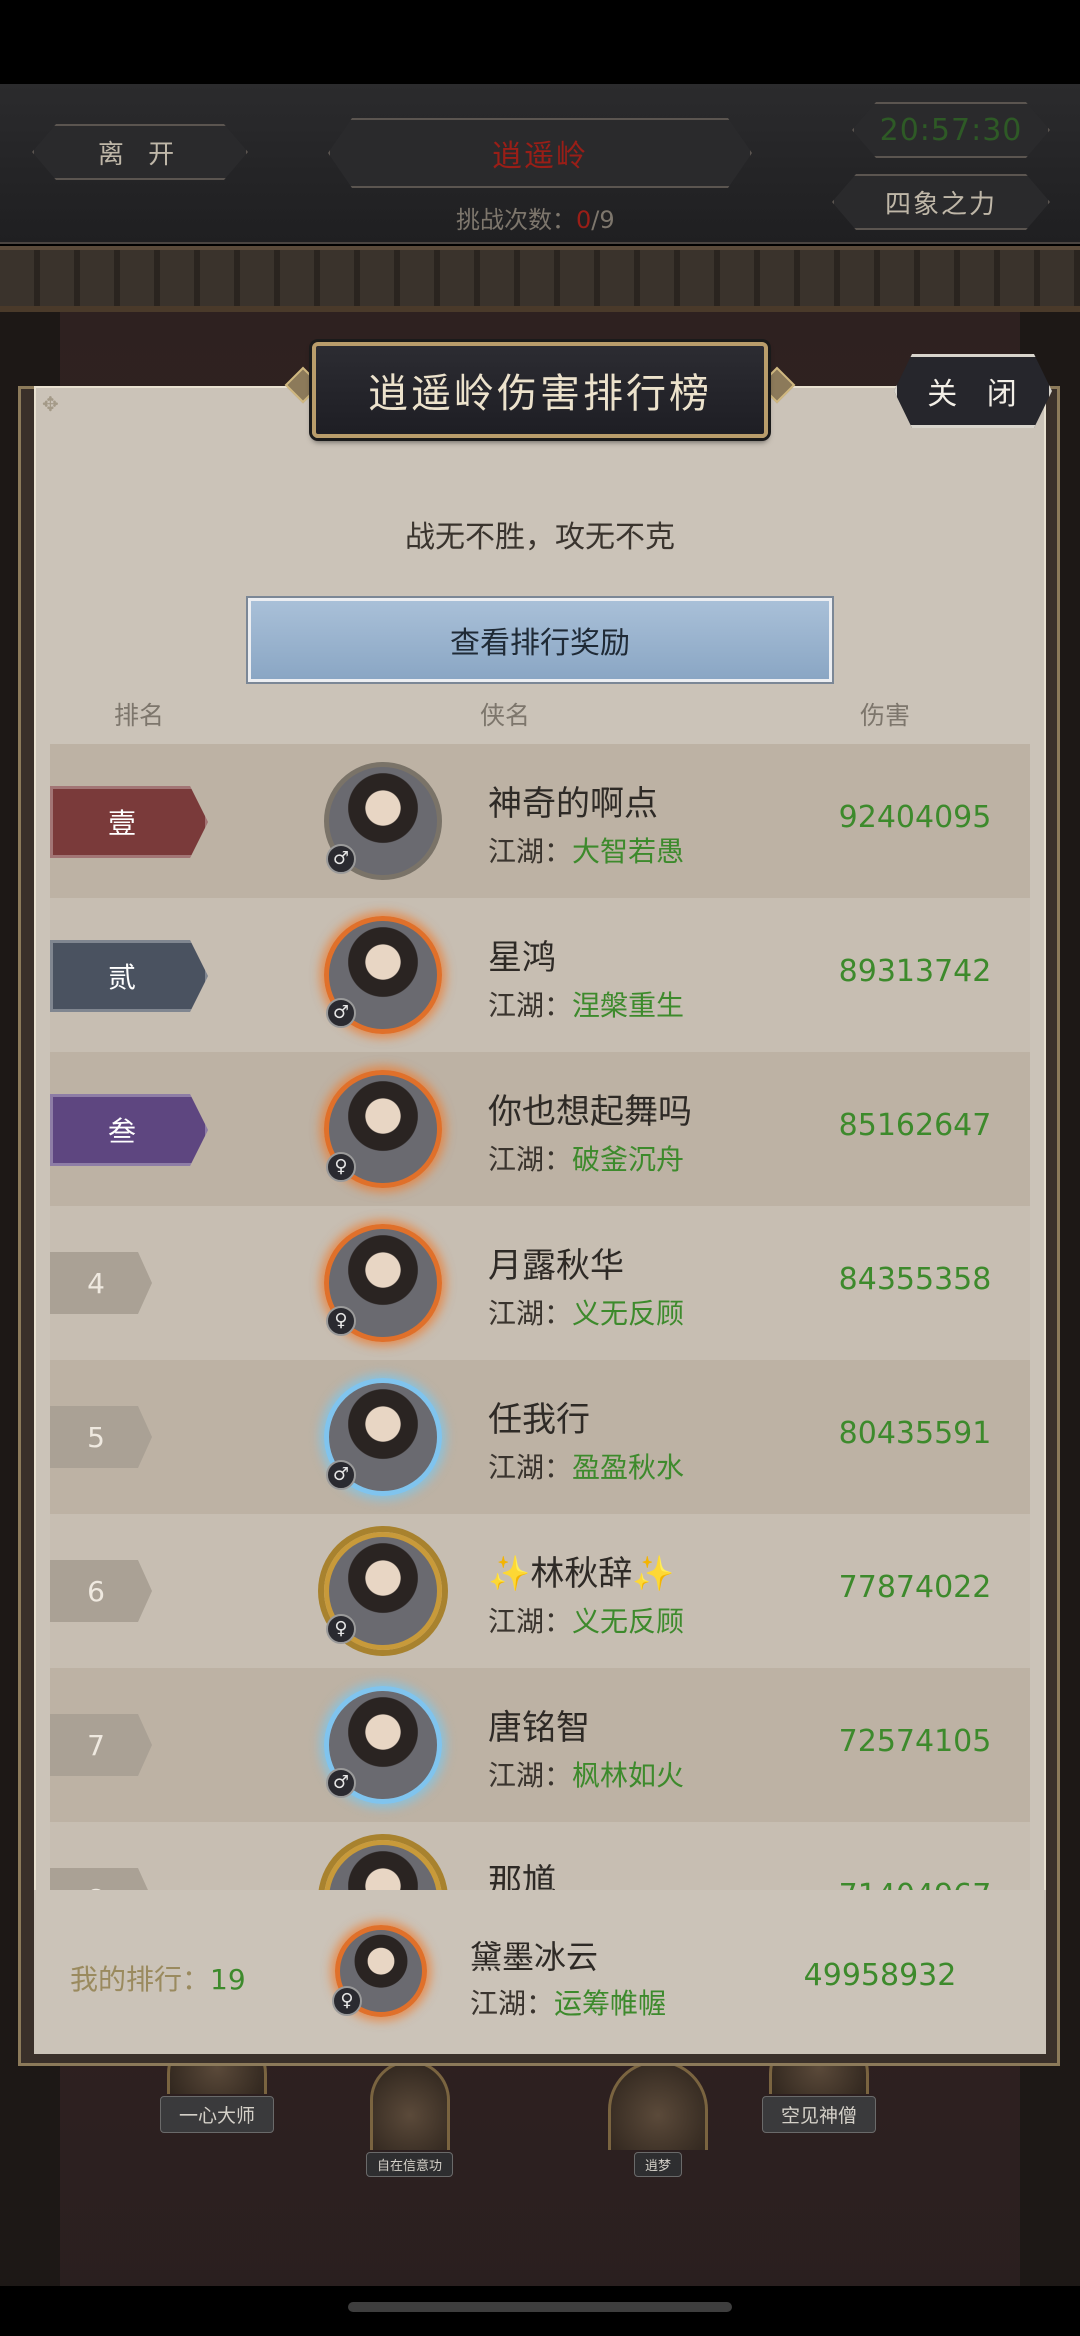  What do you see at coordinates (915, 1125) in the screenshot?
I see `damage-value: 85162647` at bounding box center [915, 1125].